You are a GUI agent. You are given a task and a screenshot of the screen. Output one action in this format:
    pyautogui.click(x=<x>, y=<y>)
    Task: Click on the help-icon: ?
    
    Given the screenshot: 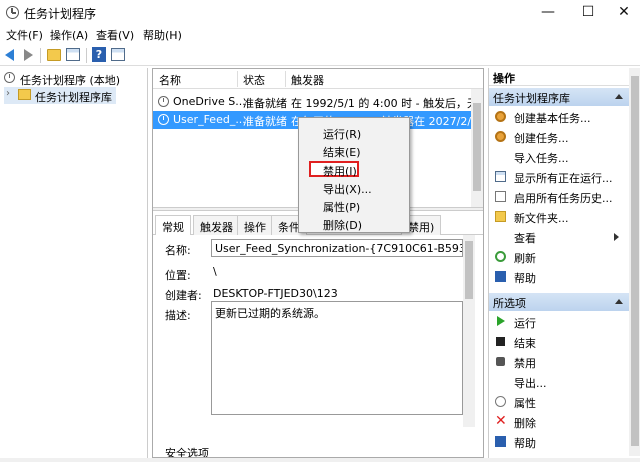 What is the action you would take?
    pyautogui.click(x=99, y=54)
    